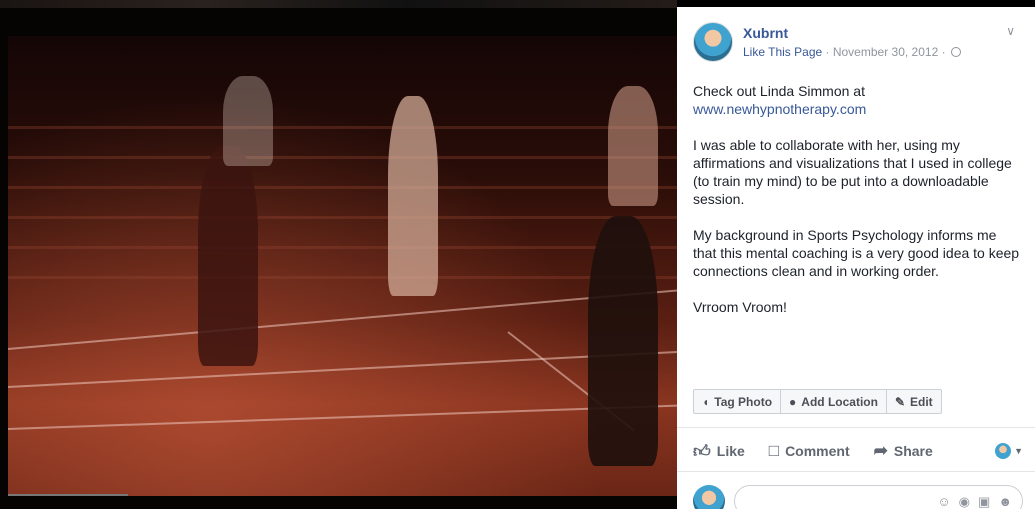 This screenshot has width=1035, height=509. Describe the element at coordinates (782, 52) in the screenshot. I see `like-page-link: Like This Page` at that location.